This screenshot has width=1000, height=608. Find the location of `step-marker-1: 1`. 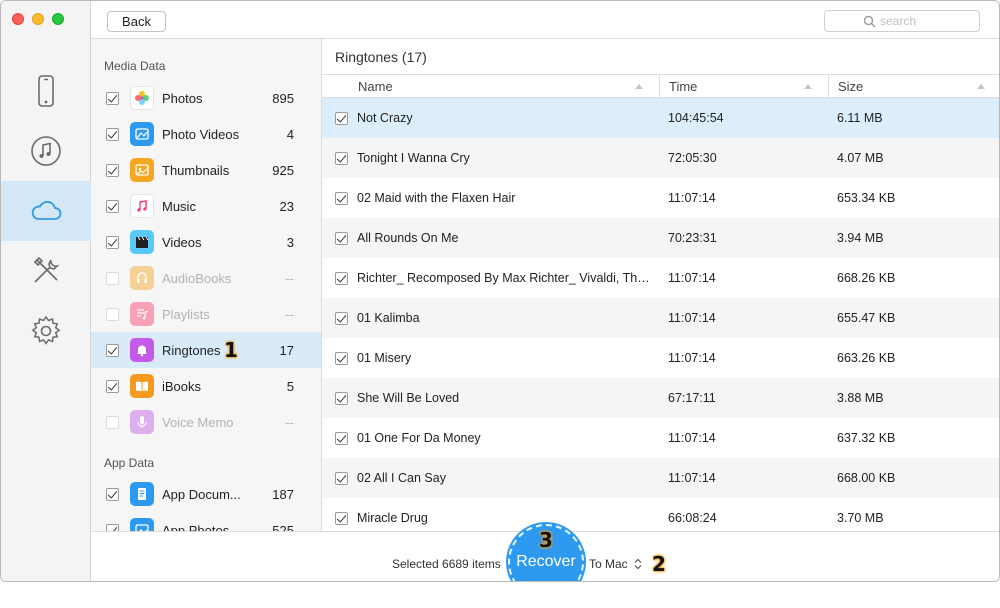

step-marker-1: 1 is located at coordinates (231, 350).